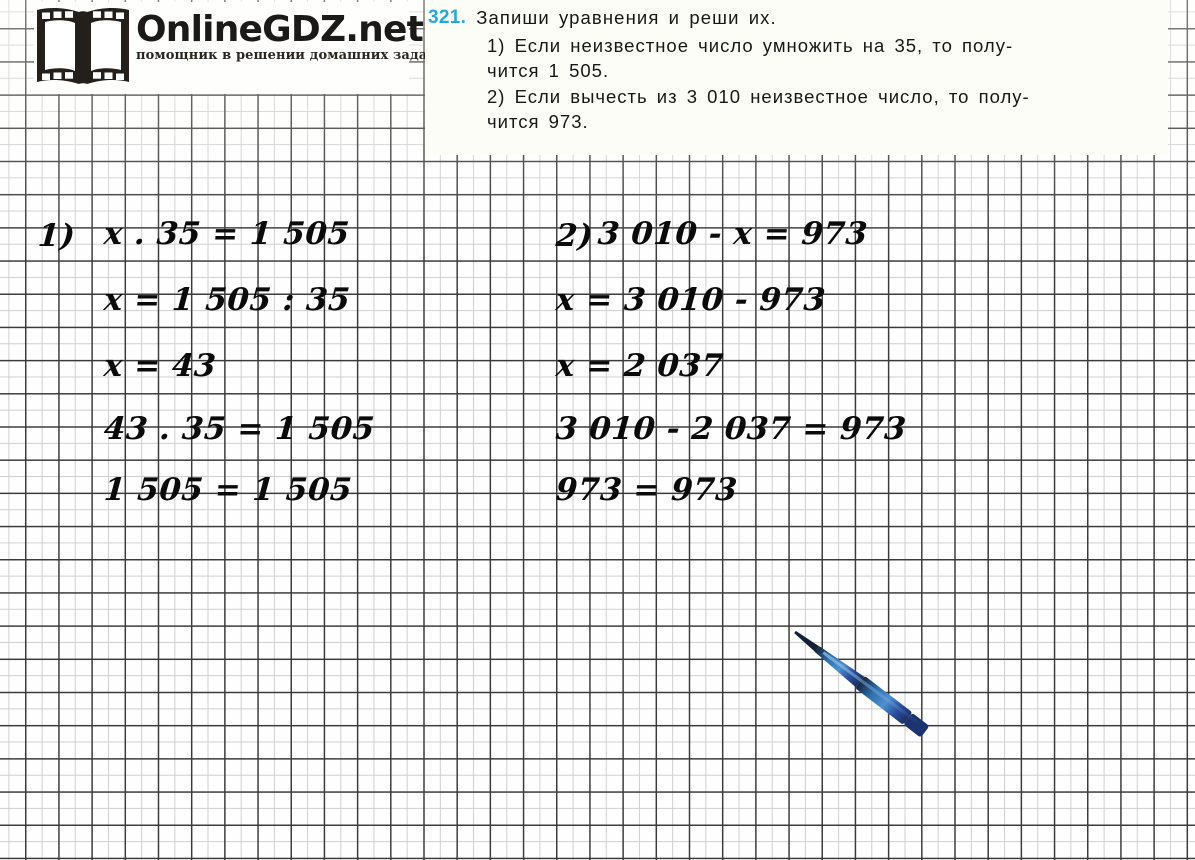 This screenshot has height=860, width=1195. What do you see at coordinates (548, 71) in the screenshot?
I see `task-item-1-continuation: чится 1 505.` at bounding box center [548, 71].